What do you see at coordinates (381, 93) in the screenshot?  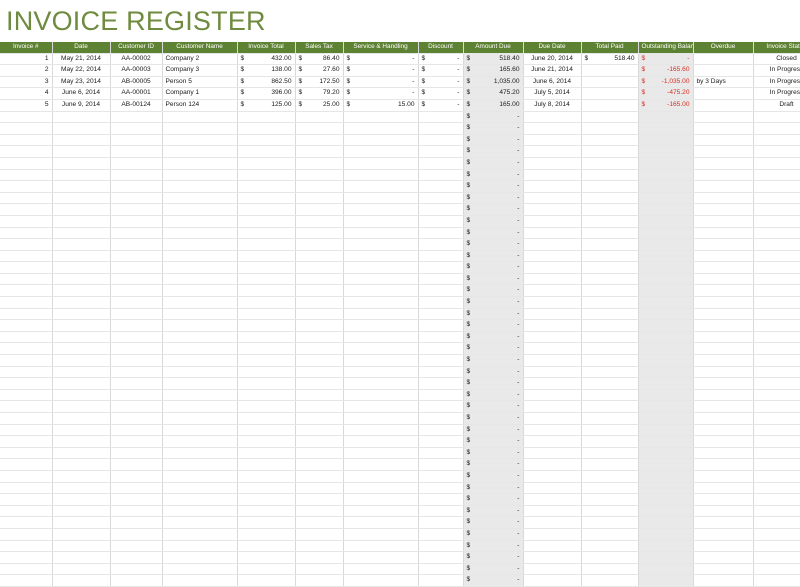 I see `cell-service-handling-3: $ -` at bounding box center [381, 93].